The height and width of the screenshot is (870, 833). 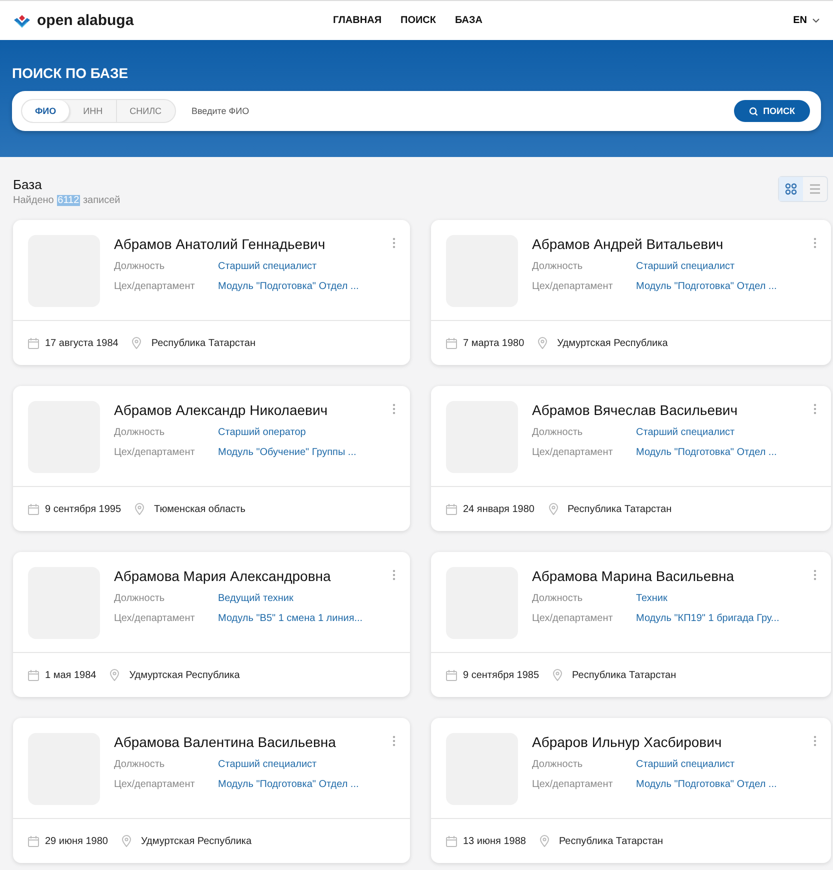 What do you see at coordinates (772, 111) in the screenshot?
I see `search-button: ПОИСК` at bounding box center [772, 111].